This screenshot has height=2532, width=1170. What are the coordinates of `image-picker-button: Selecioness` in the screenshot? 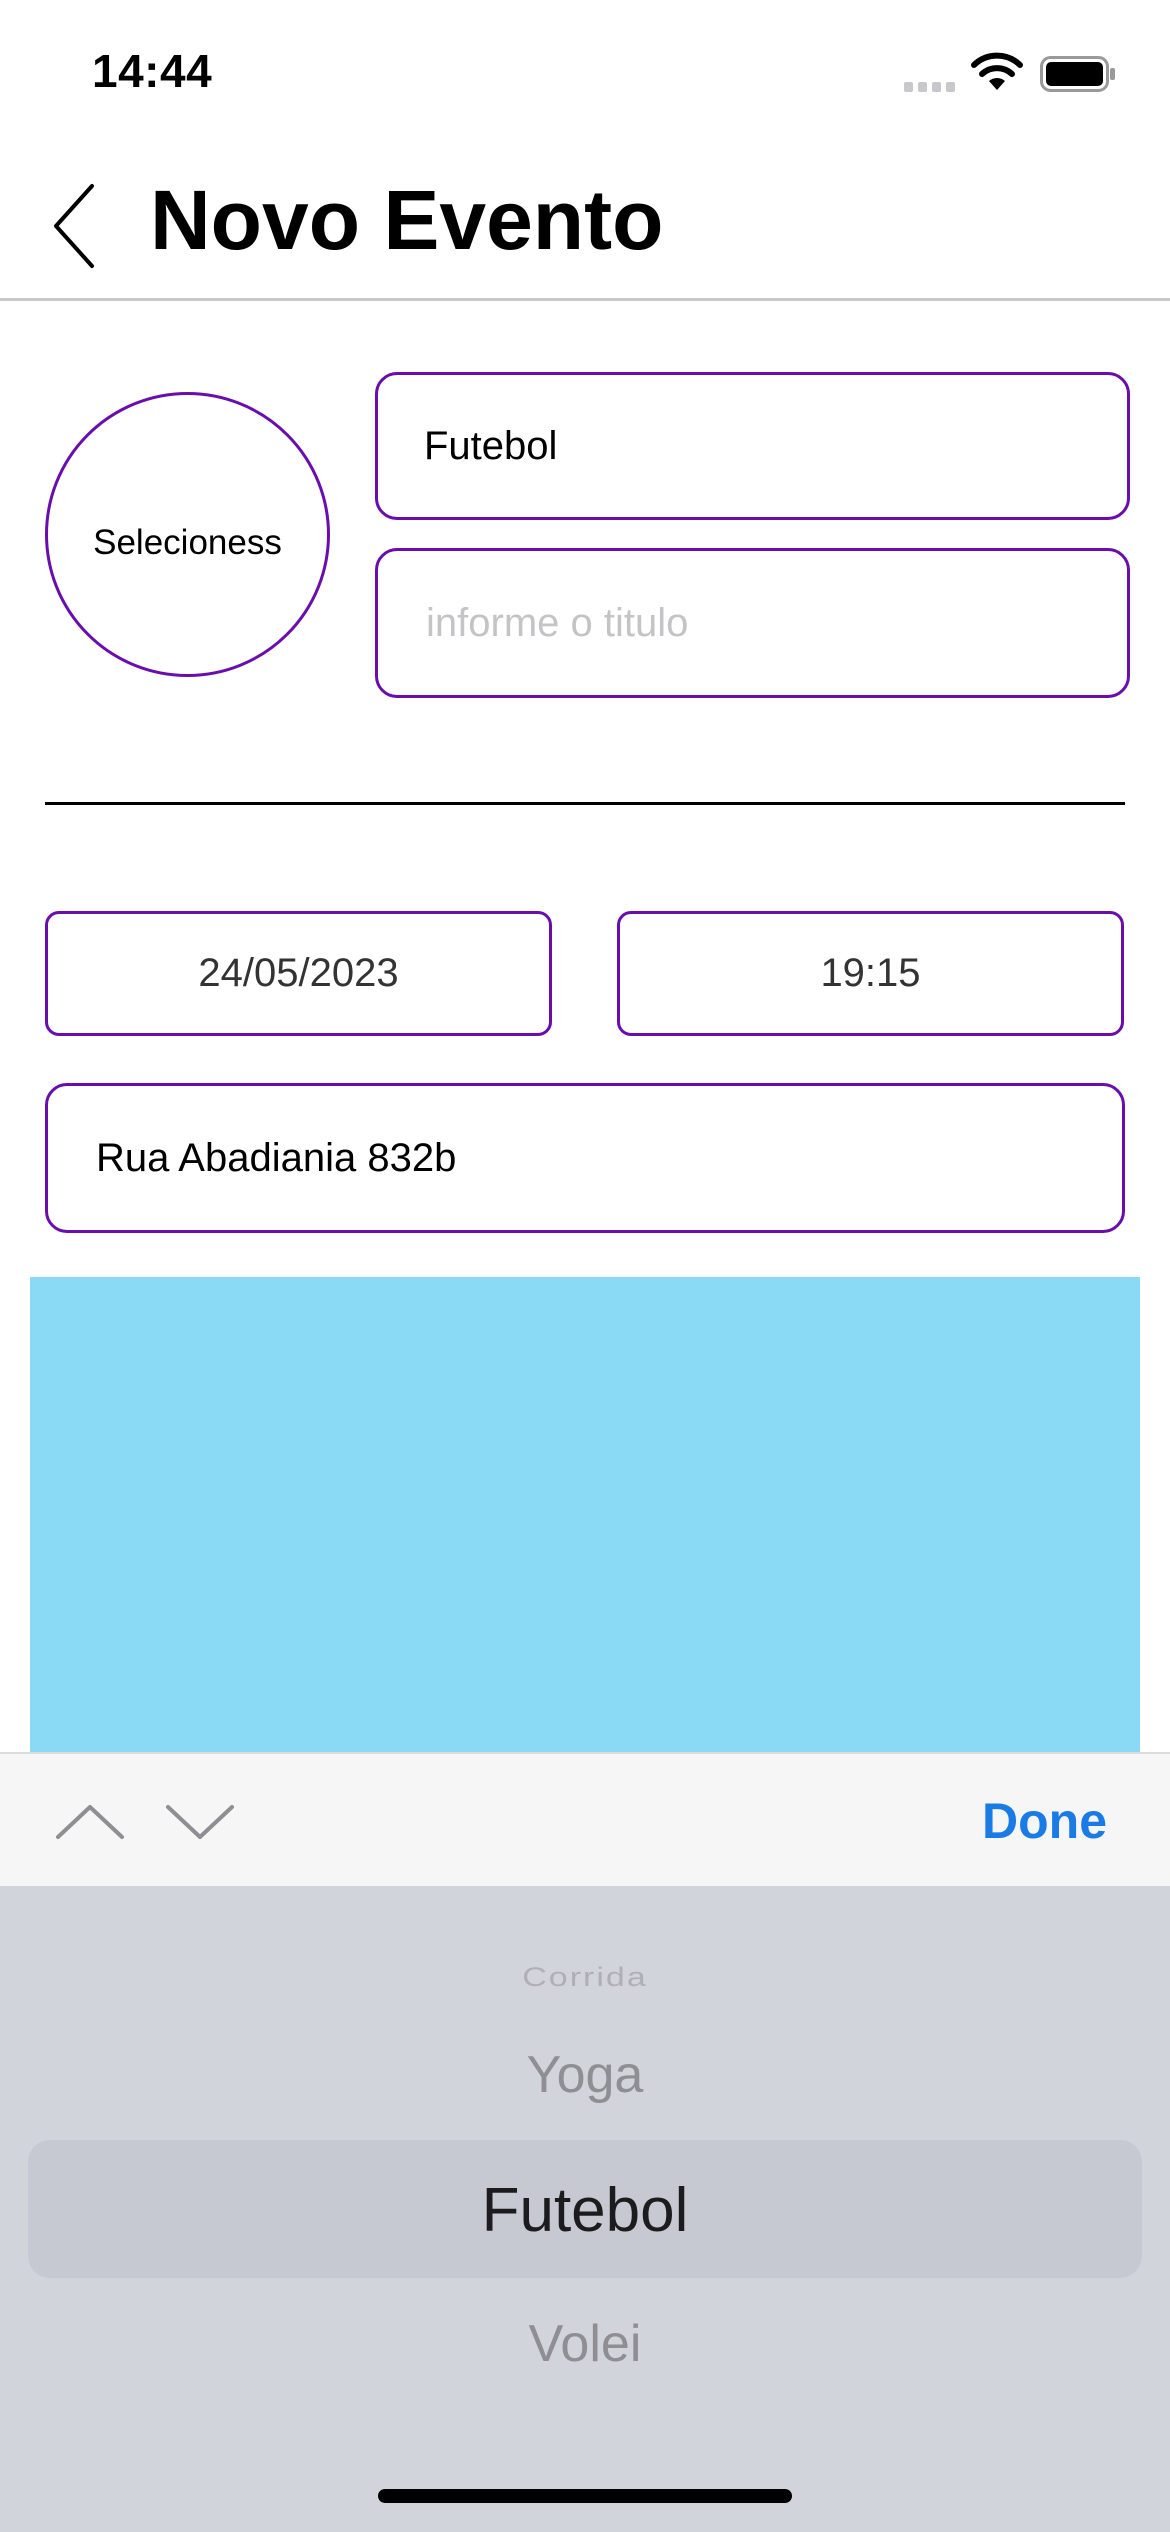 It's located at (187, 534).